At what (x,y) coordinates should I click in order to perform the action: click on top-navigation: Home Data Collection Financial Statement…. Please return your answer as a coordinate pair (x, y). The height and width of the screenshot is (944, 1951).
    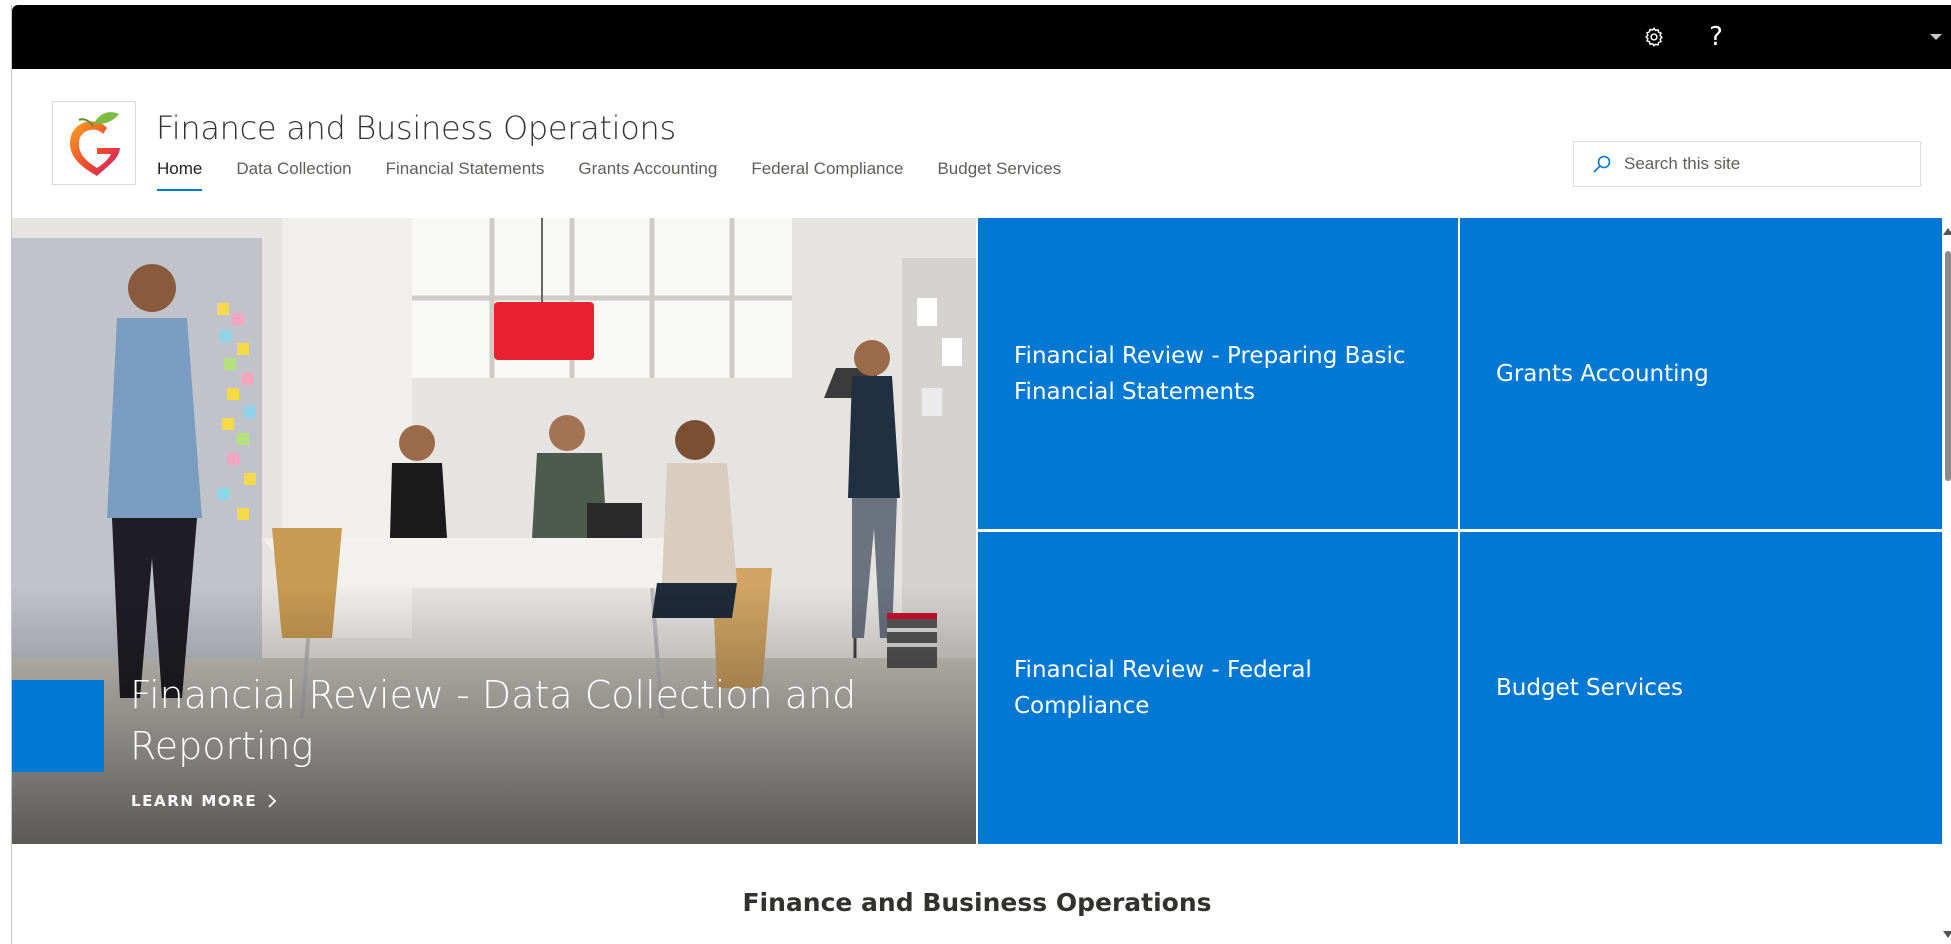
    Looking at the image, I should click on (609, 175).